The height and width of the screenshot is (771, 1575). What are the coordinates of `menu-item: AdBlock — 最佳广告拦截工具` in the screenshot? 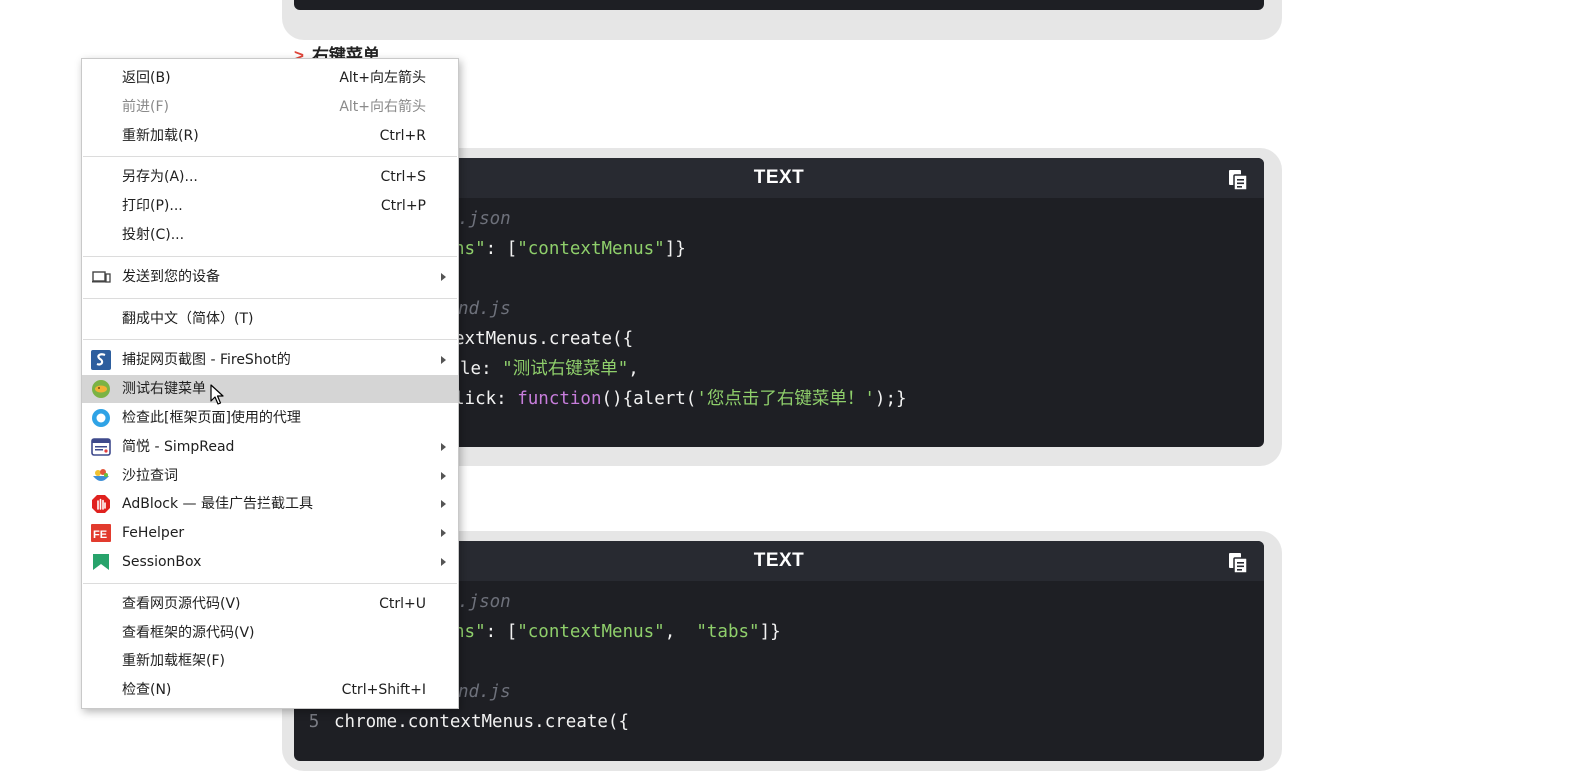 It's located at (270, 504).